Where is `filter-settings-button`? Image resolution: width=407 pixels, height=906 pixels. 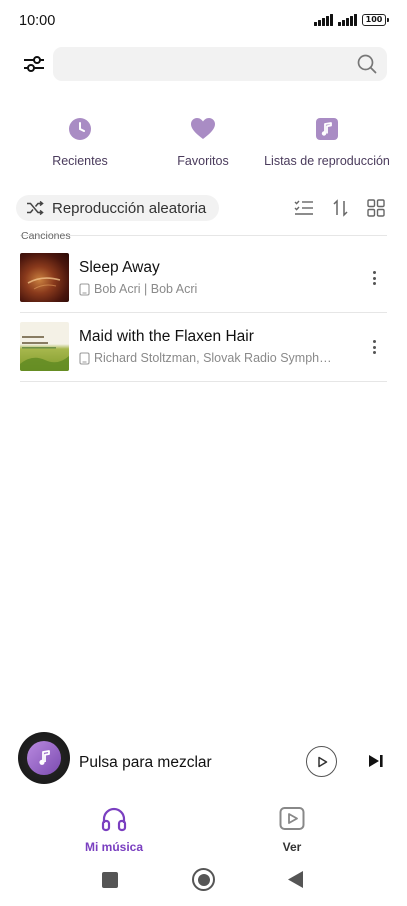
filter-settings-button is located at coordinates (34, 64).